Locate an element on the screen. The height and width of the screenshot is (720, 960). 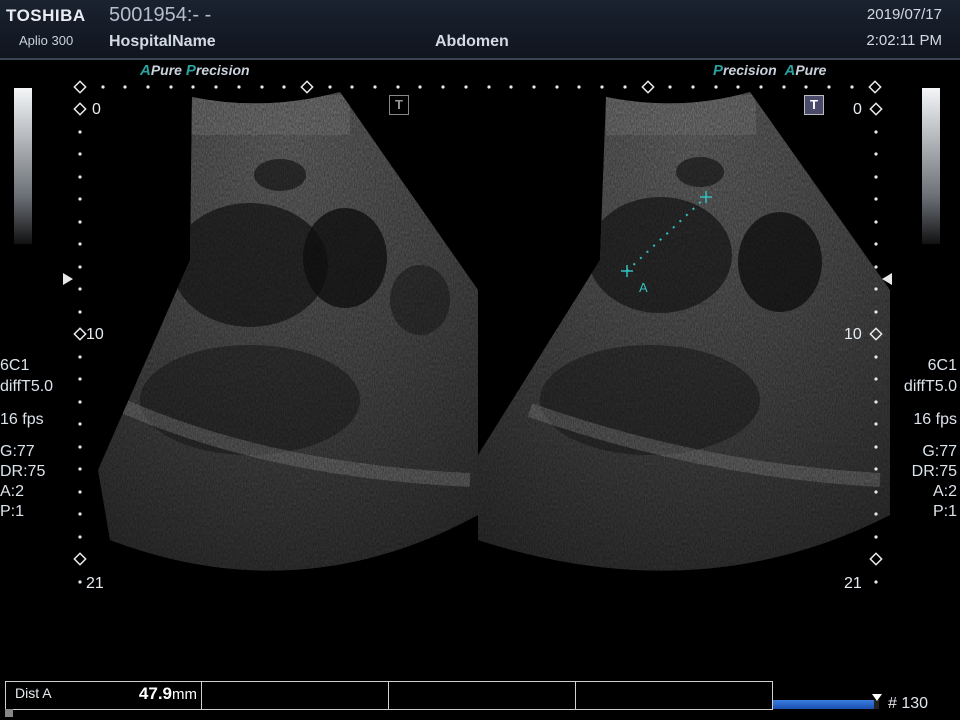
depth-label-mid-right: 10 is located at coordinates (853, 334).